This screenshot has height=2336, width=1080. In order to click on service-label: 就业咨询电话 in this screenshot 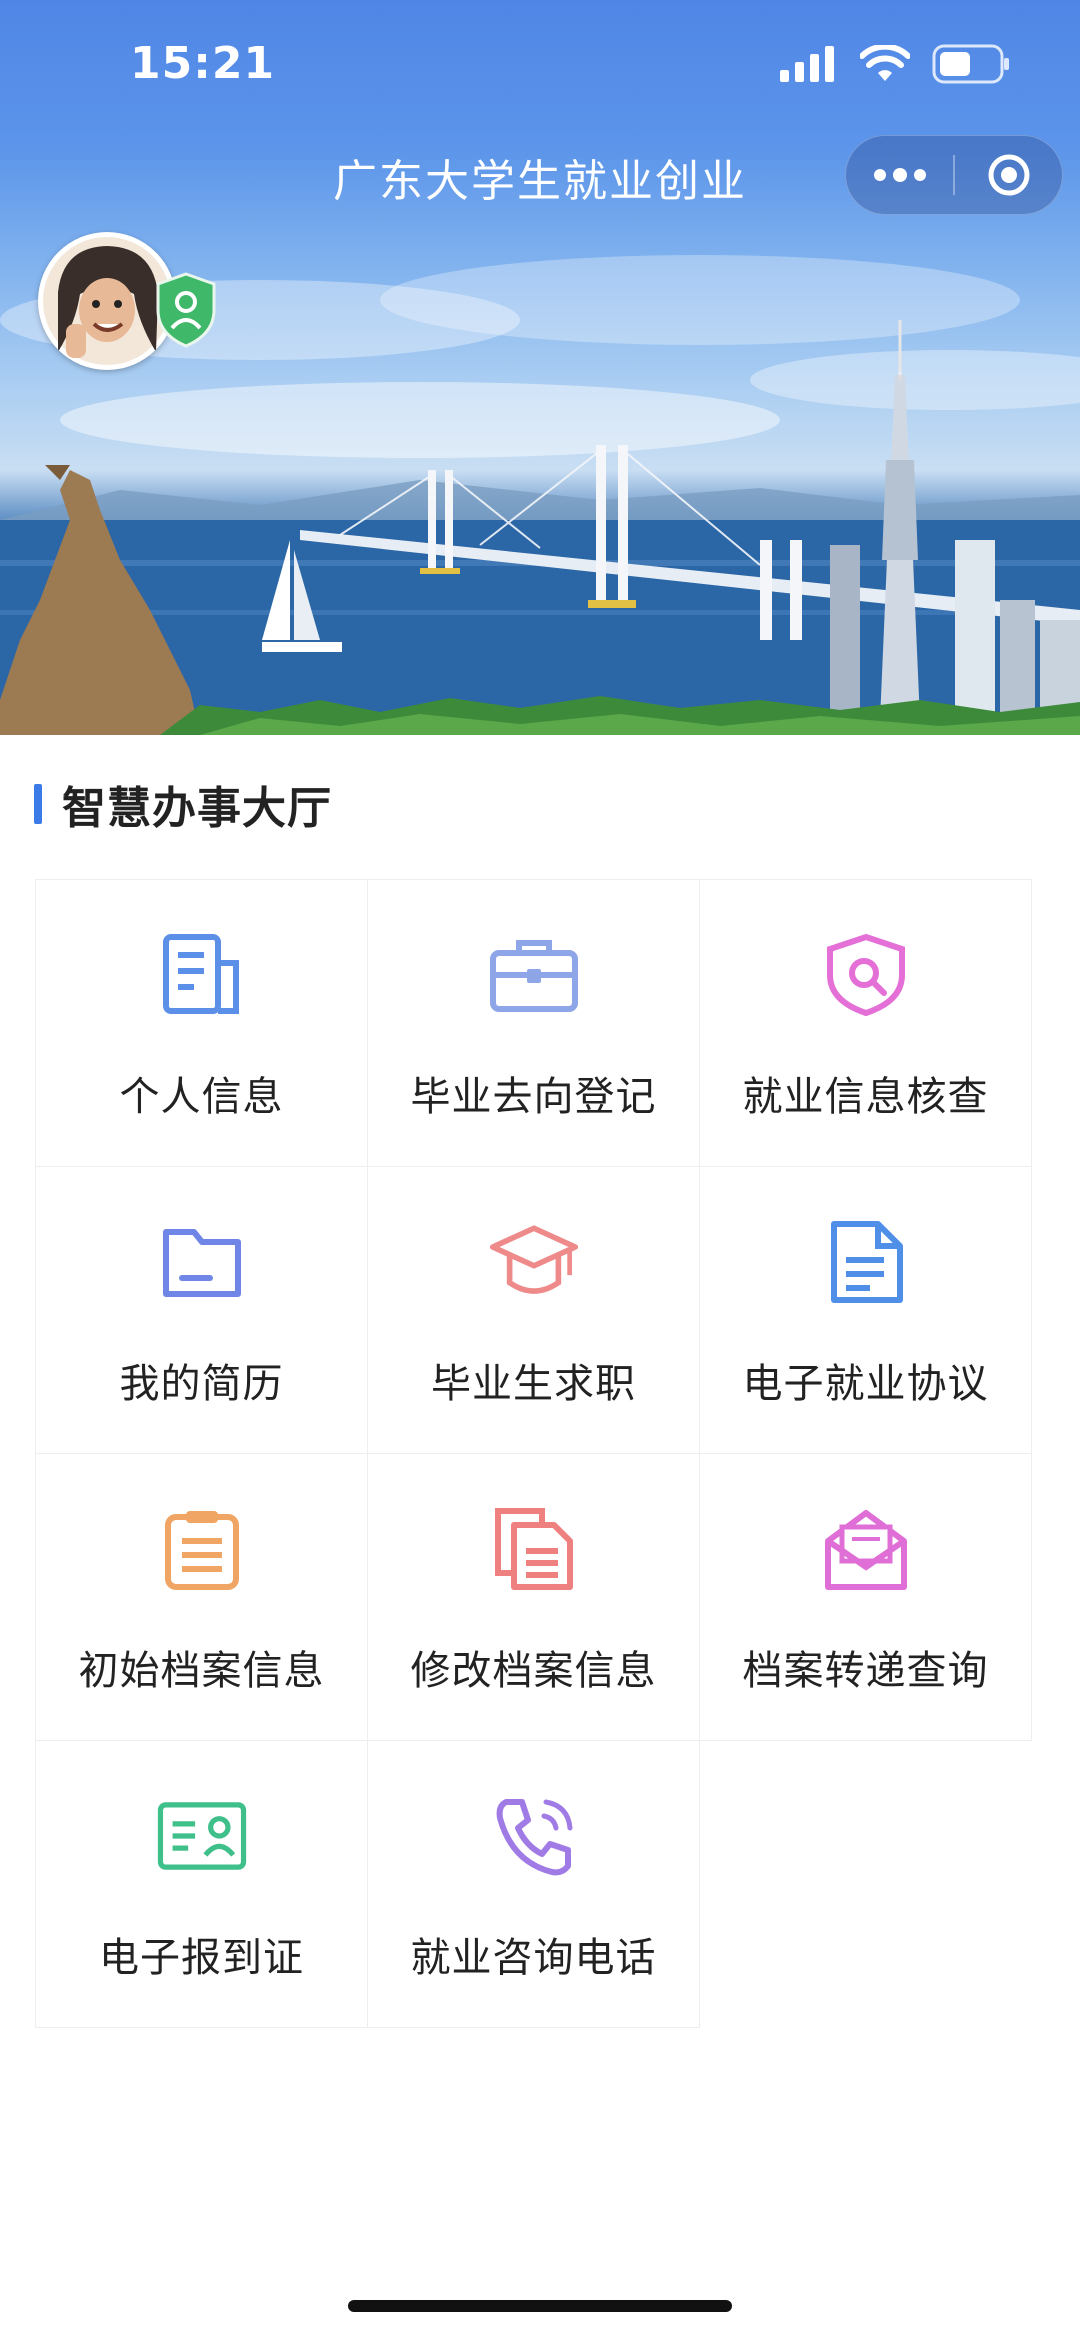, I will do `click(533, 1958)`.